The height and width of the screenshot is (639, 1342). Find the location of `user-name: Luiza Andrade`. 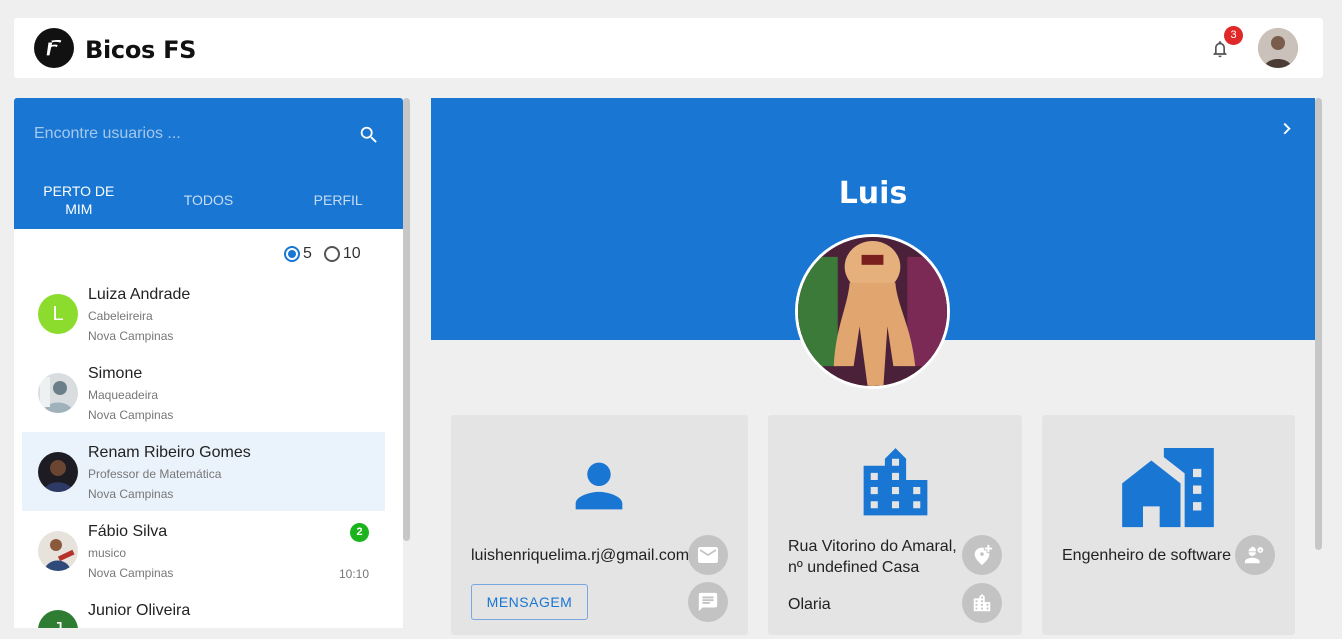

user-name: Luiza Andrade is located at coordinates (139, 294).